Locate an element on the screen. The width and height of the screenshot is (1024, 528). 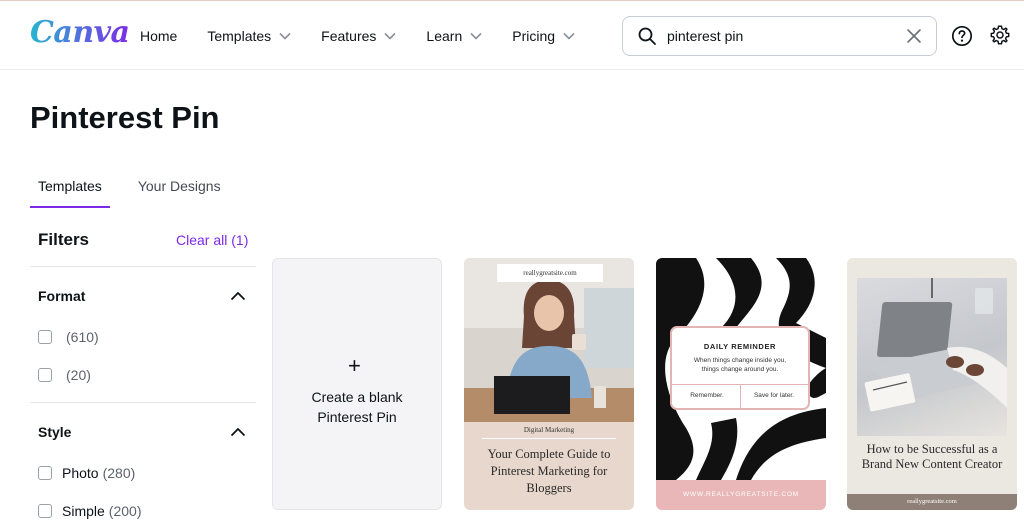
search-bar is located at coordinates (779, 36).